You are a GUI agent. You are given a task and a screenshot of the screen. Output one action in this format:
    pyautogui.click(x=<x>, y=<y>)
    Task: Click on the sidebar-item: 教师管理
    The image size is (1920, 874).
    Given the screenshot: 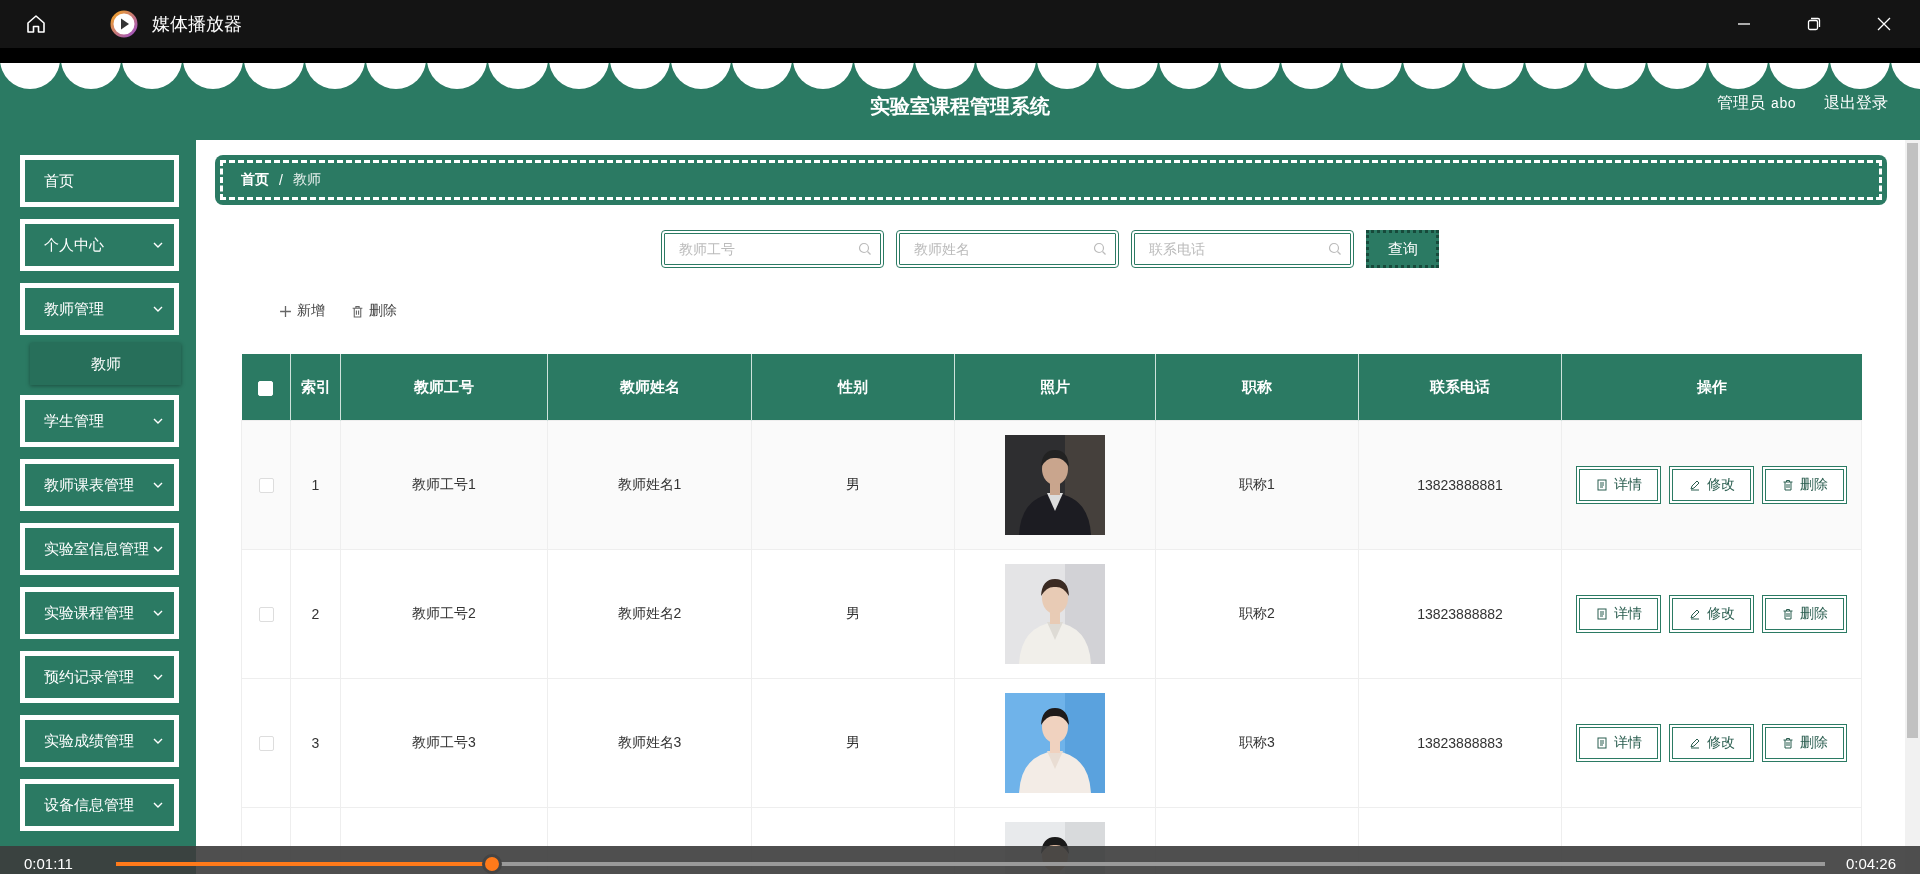 What is the action you would take?
    pyautogui.click(x=99, y=309)
    